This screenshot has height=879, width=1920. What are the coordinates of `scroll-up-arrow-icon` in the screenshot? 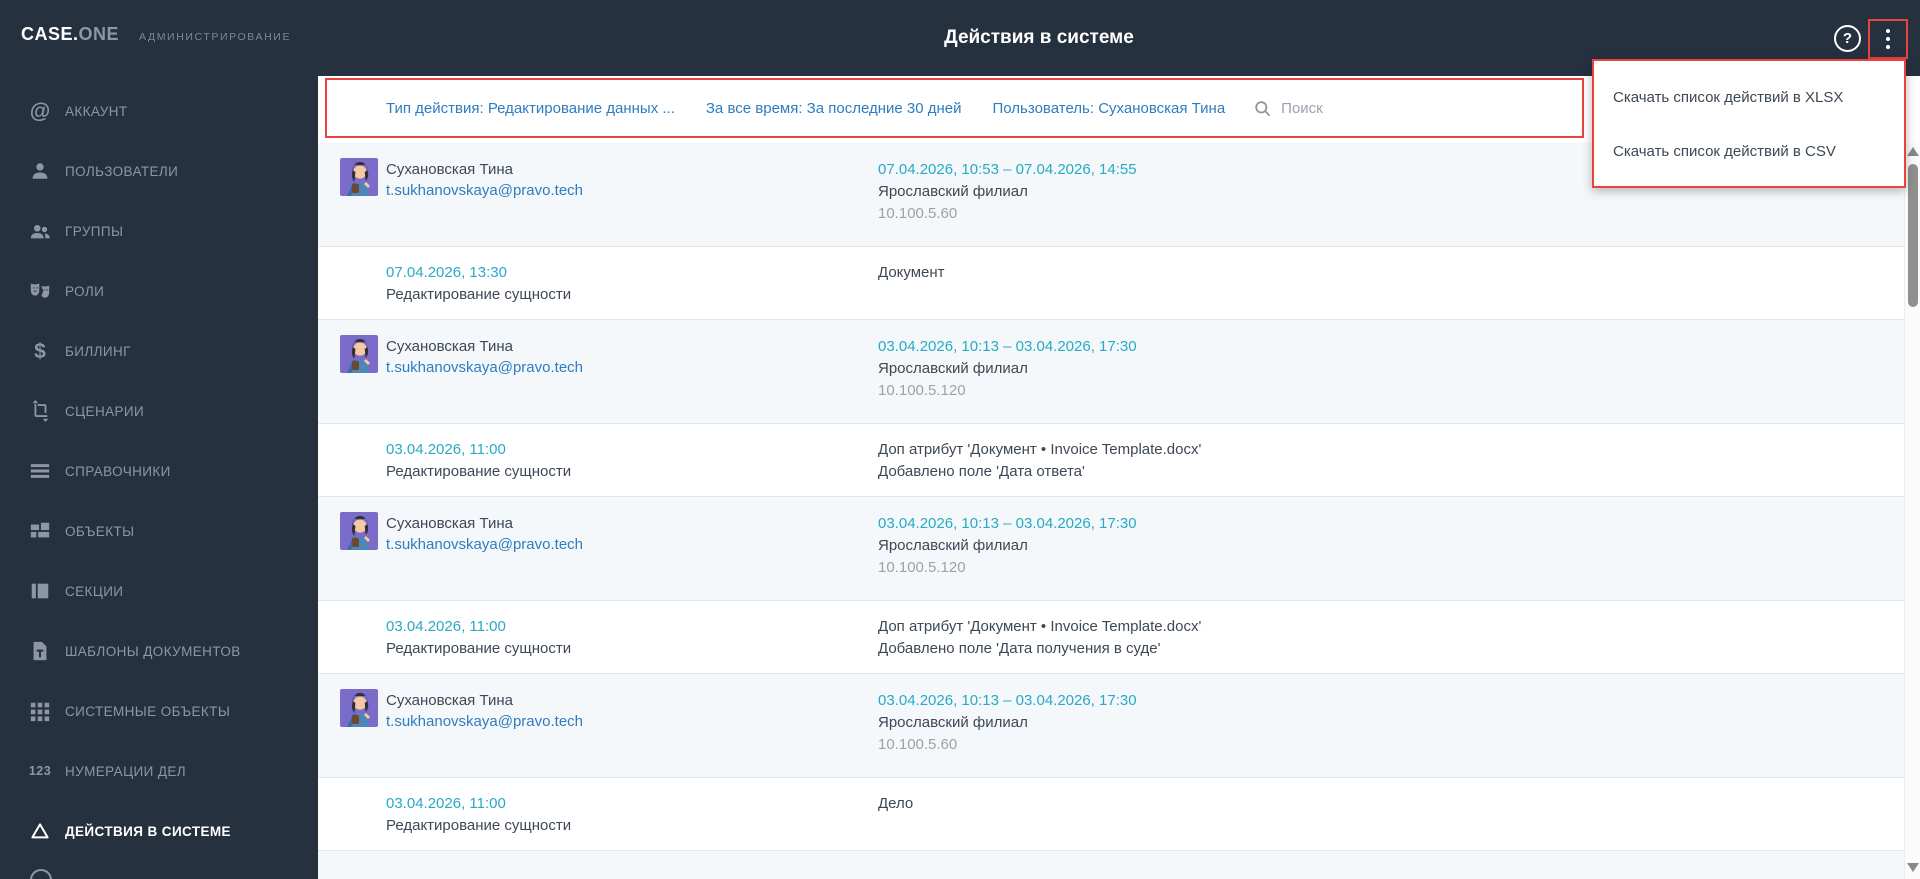 It's located at (1913, 151).